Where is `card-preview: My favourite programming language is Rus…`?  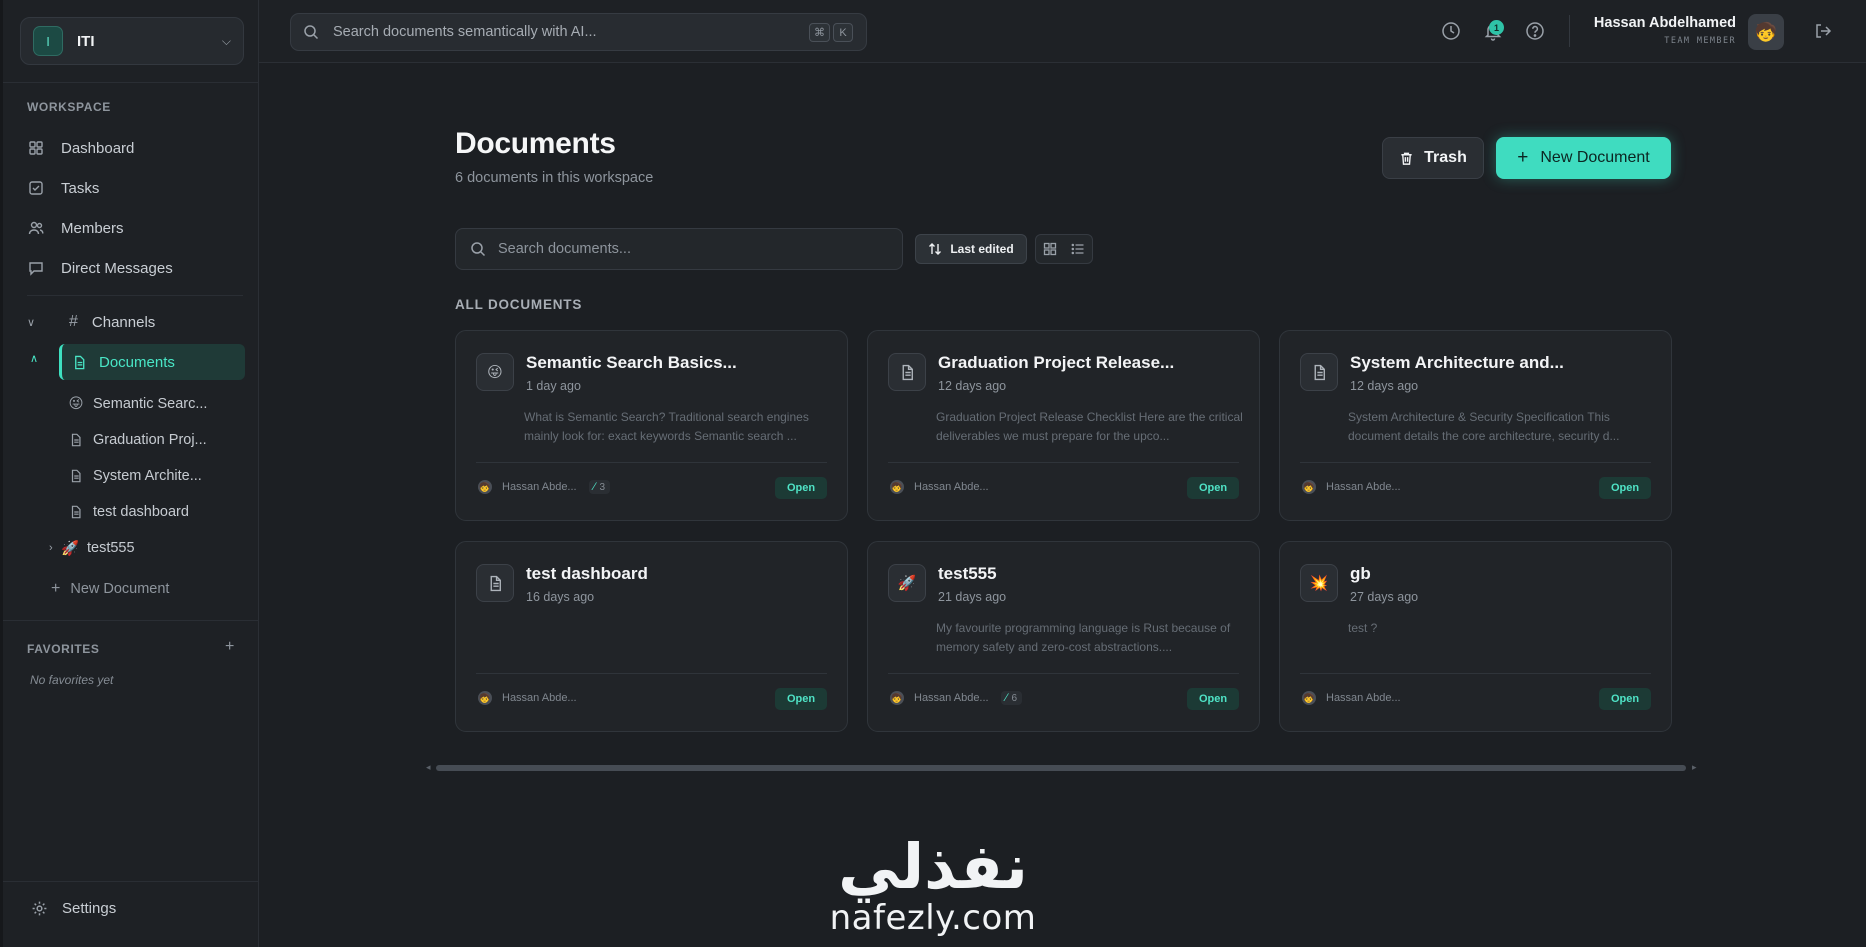
card-preview: My favourite programming language is Rus… is located at coordinates (1083, 637).